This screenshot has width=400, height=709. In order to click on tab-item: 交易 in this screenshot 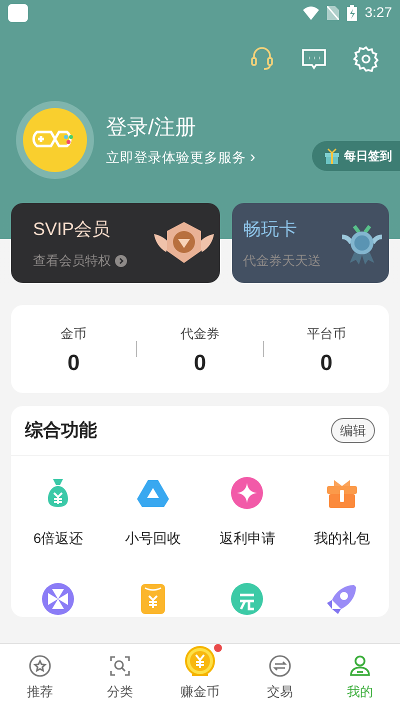, I will do `click(280, 676)`.